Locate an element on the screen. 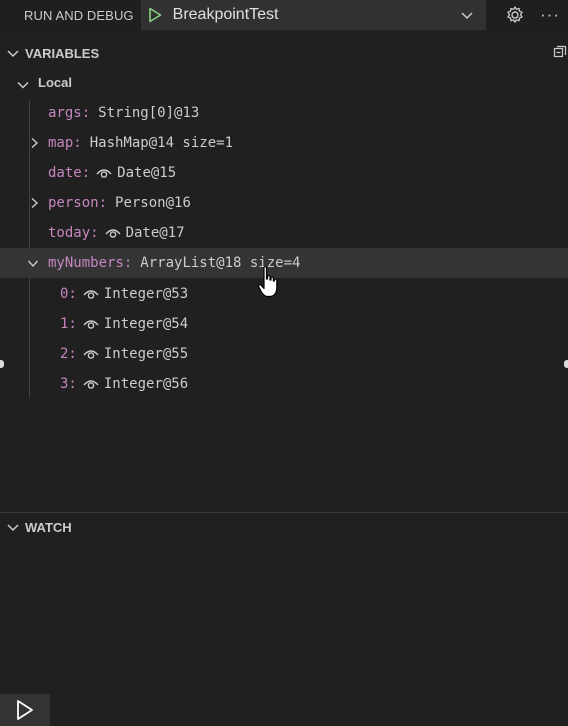 This screenshot has height=726, width=568. variable-value: HashMap@14 size=1 is located at coordinates (161, 143).